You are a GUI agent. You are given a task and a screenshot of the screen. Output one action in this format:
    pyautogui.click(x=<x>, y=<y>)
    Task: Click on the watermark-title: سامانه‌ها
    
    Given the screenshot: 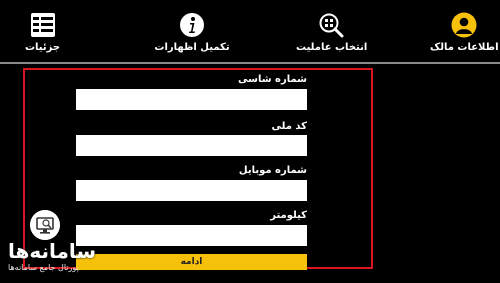 What is the action you would take?
    pyautogui.click(x=52, y=251)
    